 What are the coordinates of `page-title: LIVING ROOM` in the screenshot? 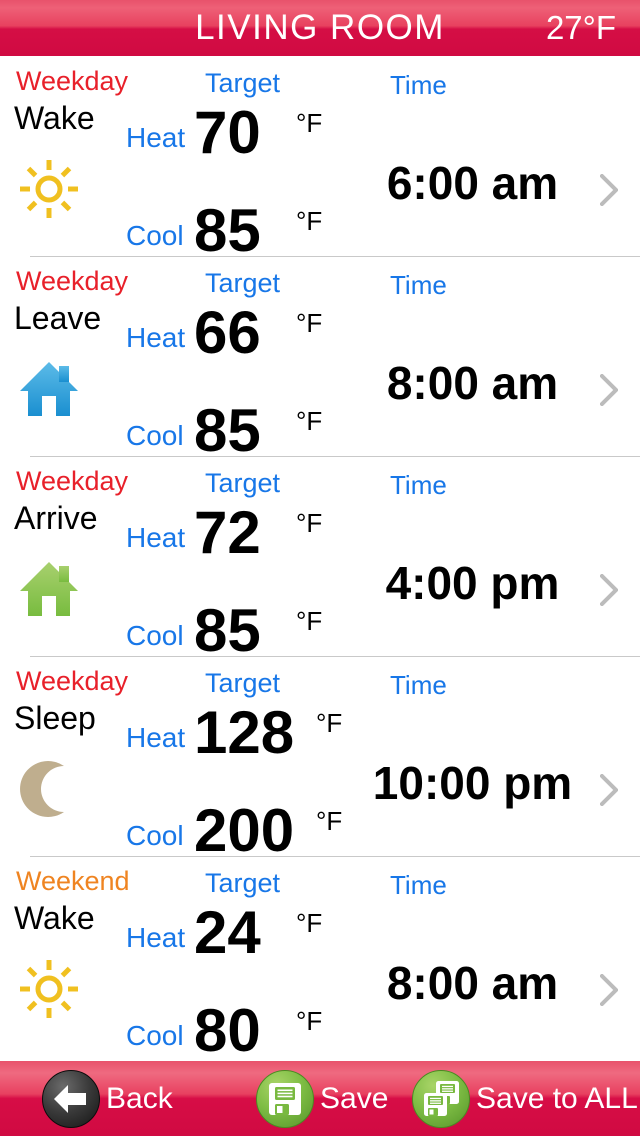 It's located at (320, 27).